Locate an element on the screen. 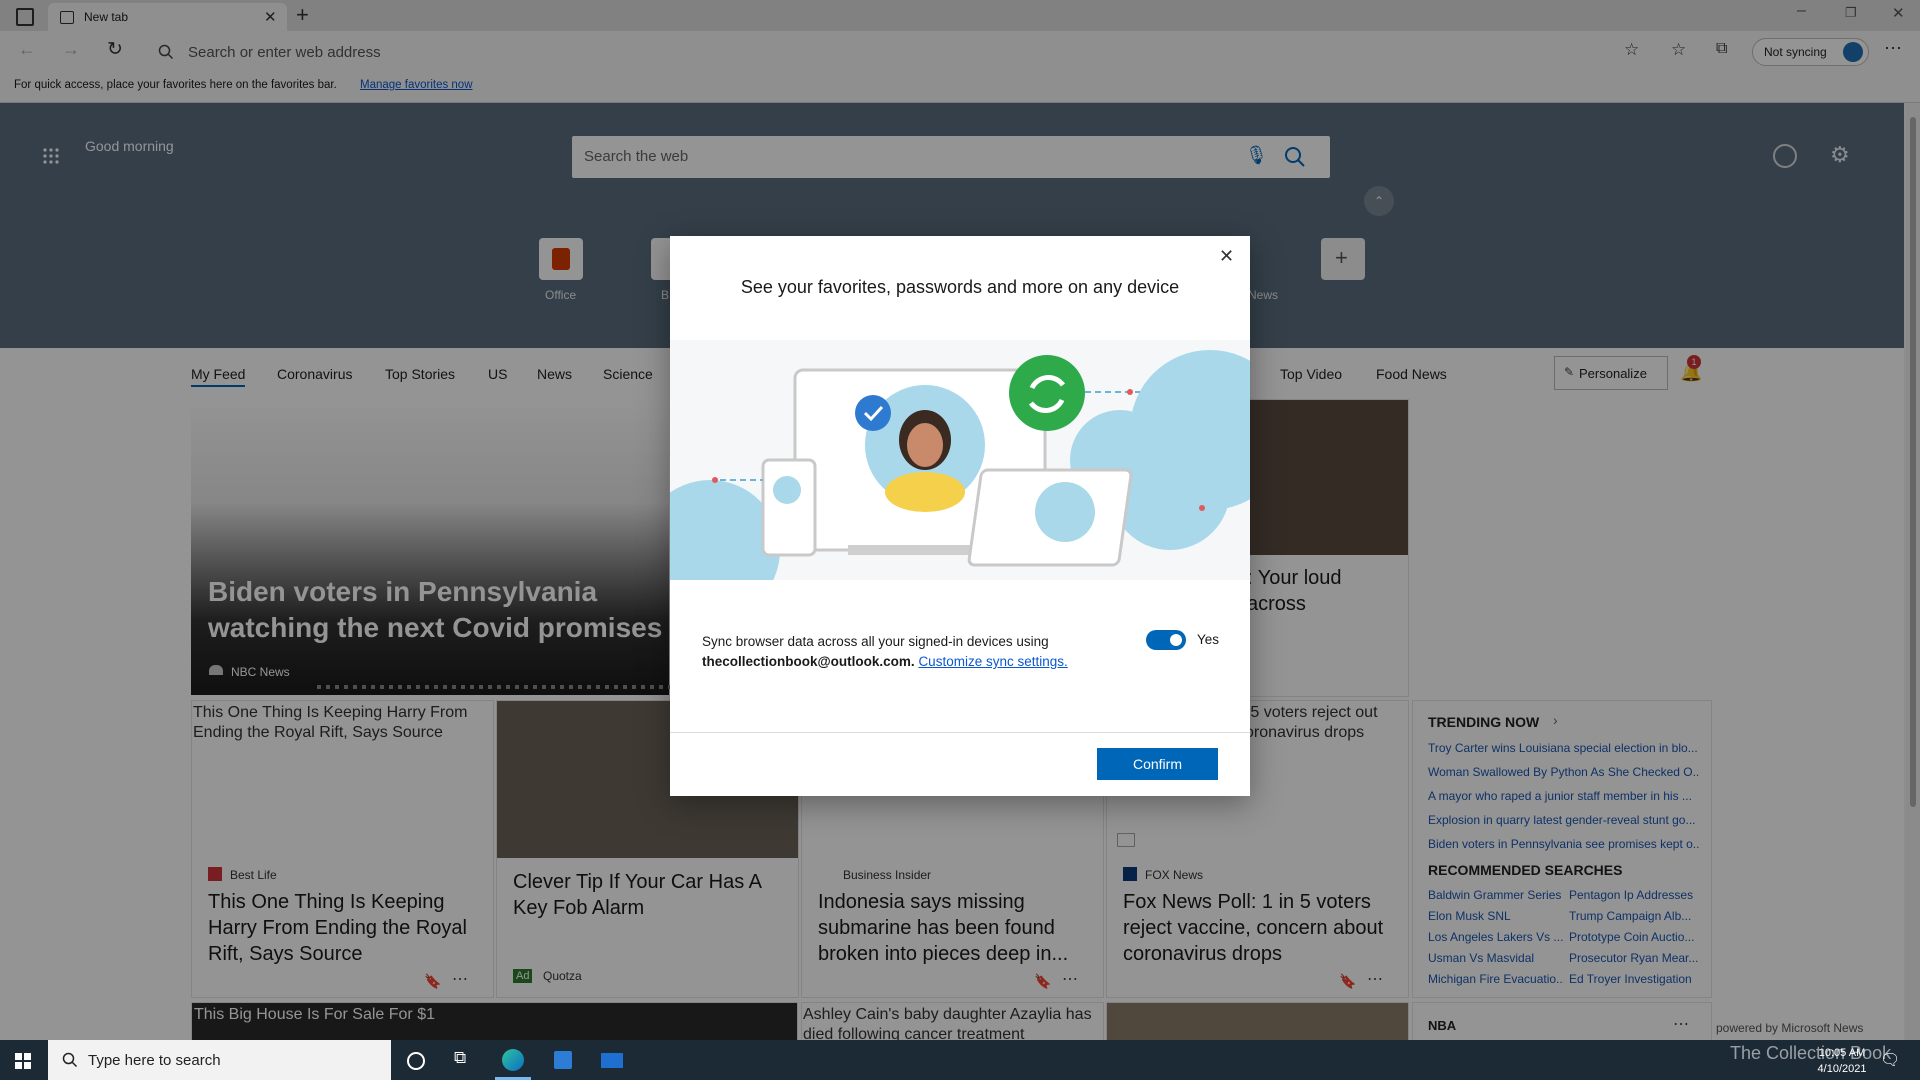  notification-center-icon: 🗨 is located at coordinates (1890, 1060).